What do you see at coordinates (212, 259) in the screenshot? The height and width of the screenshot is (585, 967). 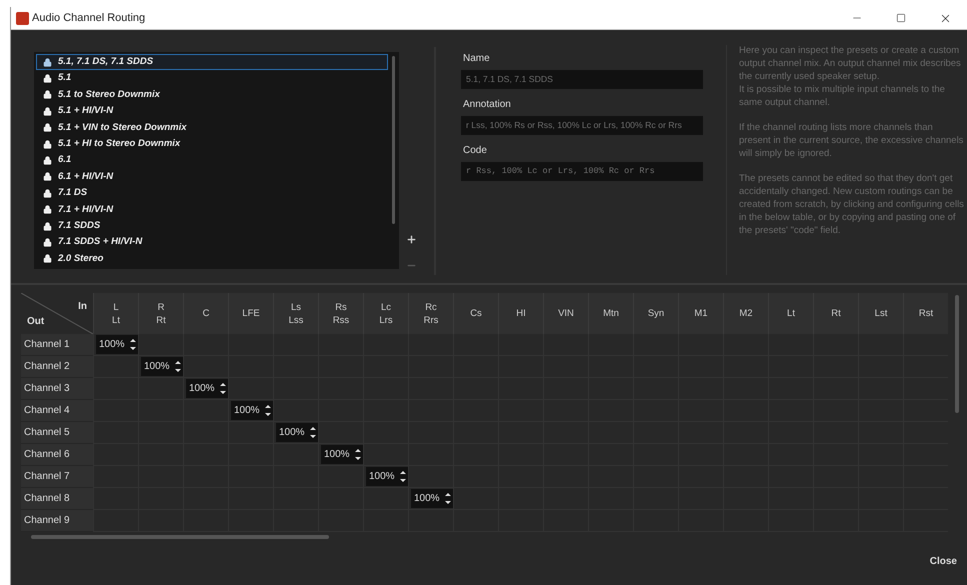 I see `preset-item: 2.0 Stereo` at bounding box center [212, 259].